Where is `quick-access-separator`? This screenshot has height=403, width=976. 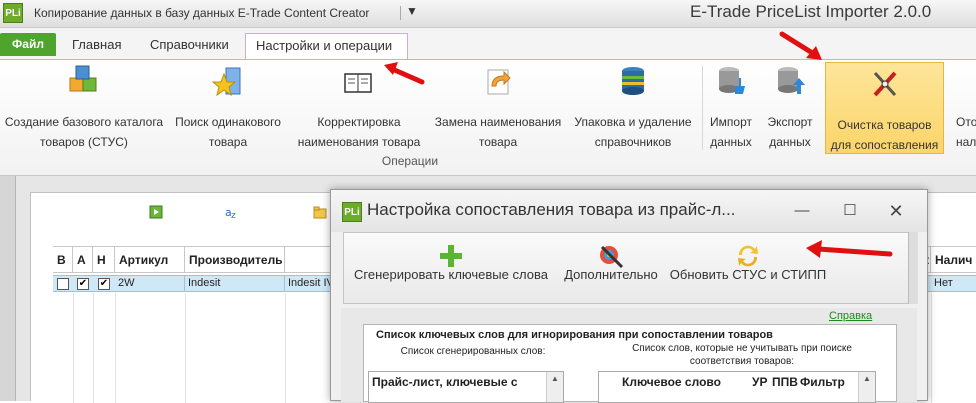 quick-access-separator is located at coordinates (400, 13).